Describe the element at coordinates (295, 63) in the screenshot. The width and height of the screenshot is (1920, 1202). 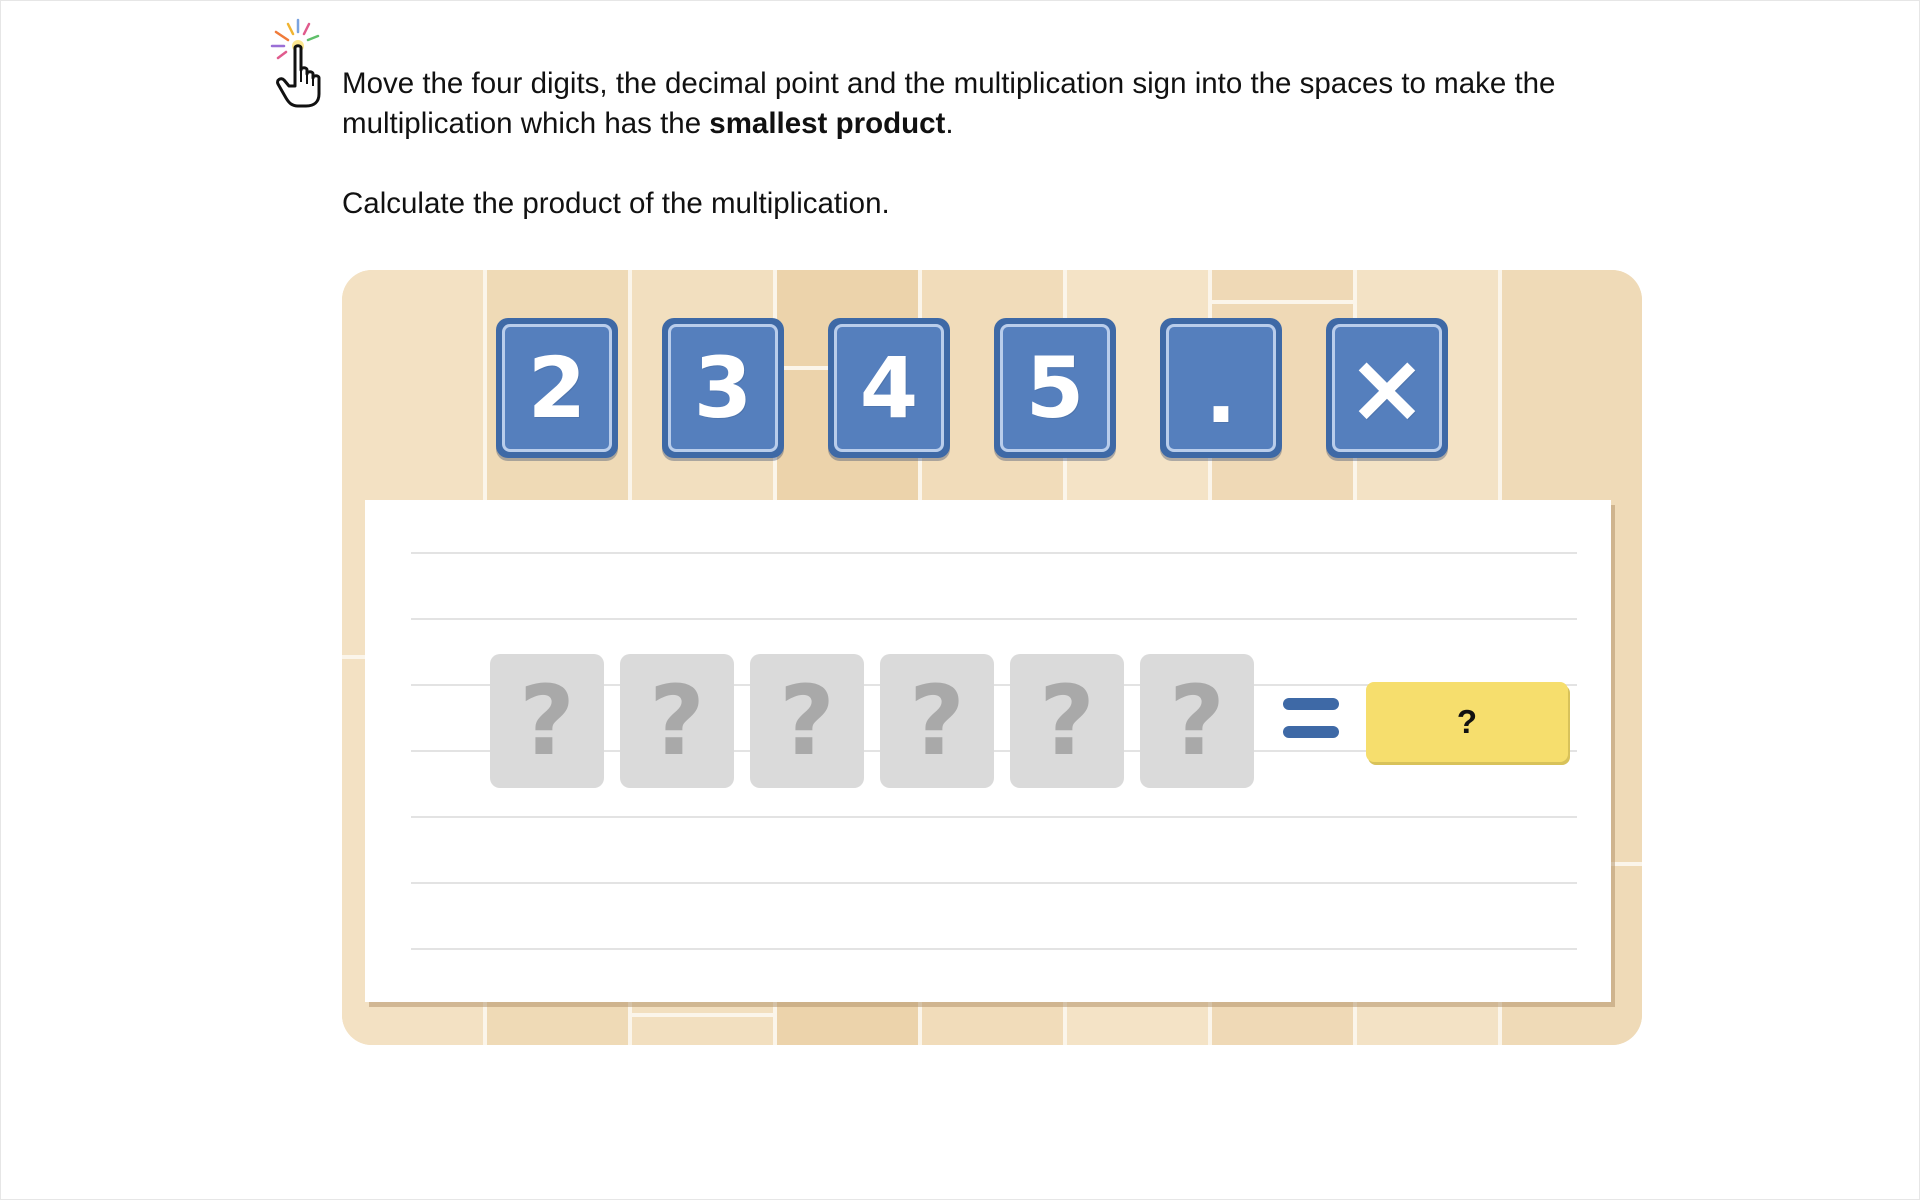
I see `hand-pointer-icon` at that location.